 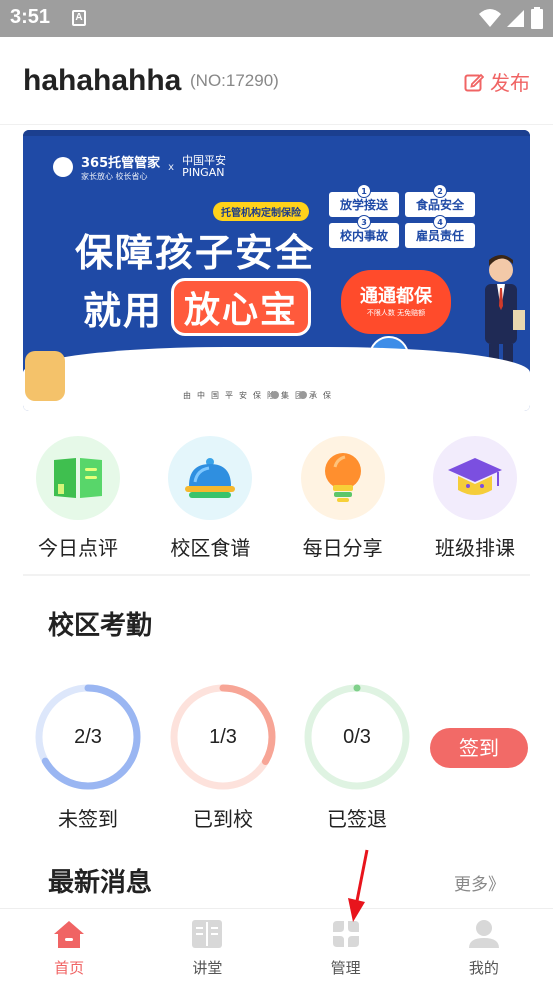 I want to click on notification-a-icon: A, so click(x=79, y=18).